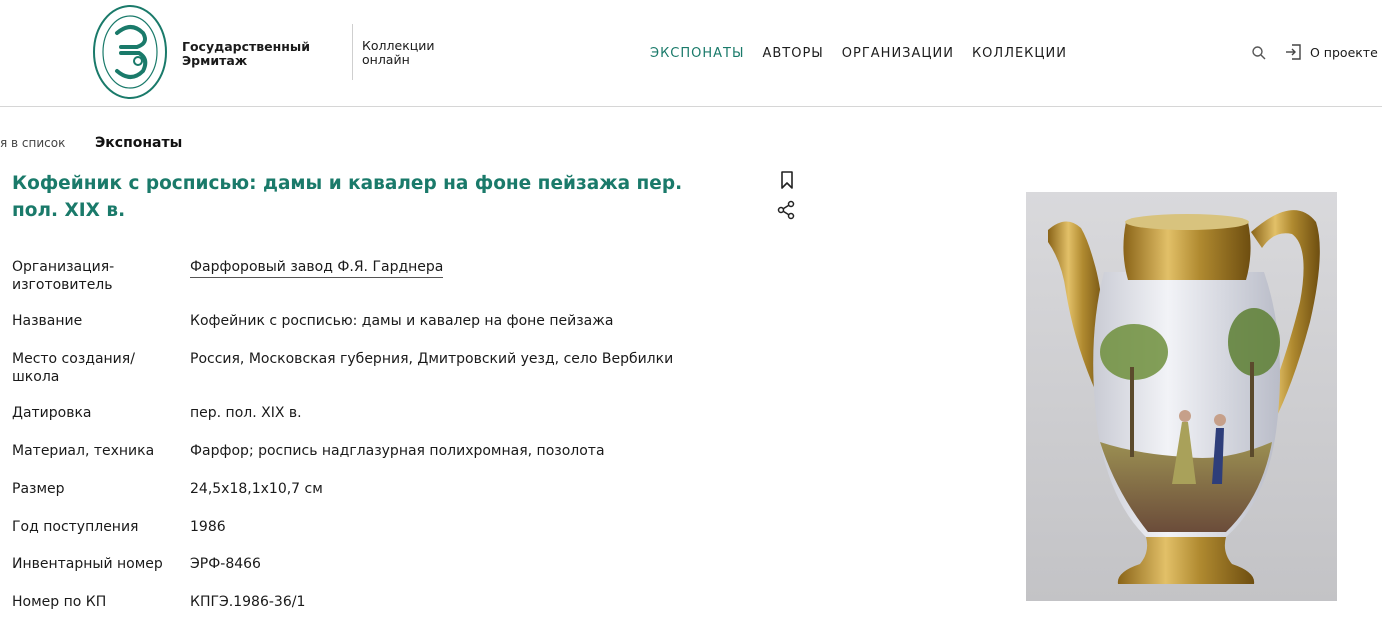  What do you see at coordinates (898, 53) in the screenshot?
I see `nav-organizations: ОРГАНИЗАЦИИ` at bounding box center [898, 53].